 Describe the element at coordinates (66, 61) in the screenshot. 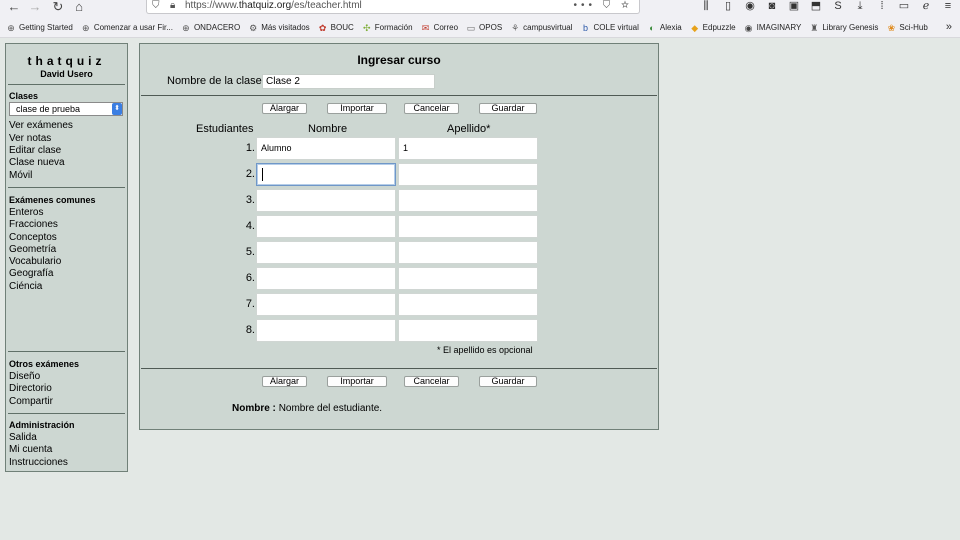

I see `site-logo: thatquiz` at that location.